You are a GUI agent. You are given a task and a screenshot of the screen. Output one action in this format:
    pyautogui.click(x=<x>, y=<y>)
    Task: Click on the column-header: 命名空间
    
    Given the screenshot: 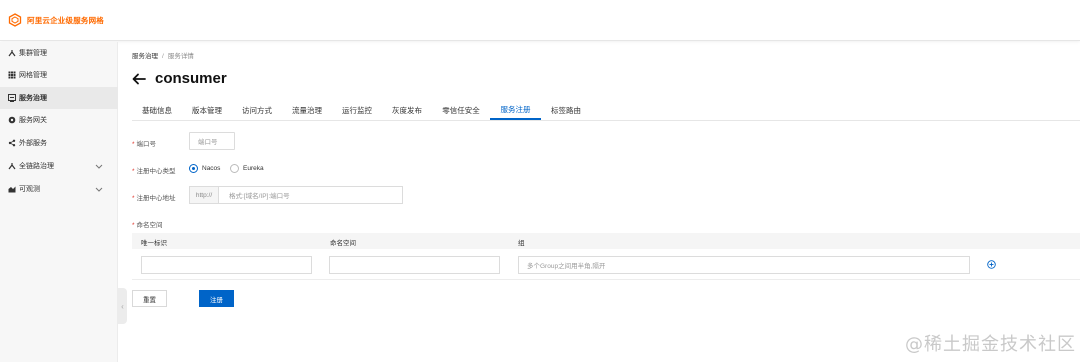 What is the action you would take?
    pyautogui.click(x=343, y=243)
    